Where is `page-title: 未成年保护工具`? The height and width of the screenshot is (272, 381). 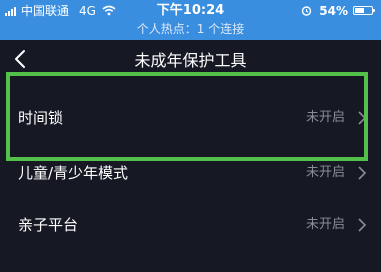
page-title: 未成年保护工具 is located at coordinates (190, 60).